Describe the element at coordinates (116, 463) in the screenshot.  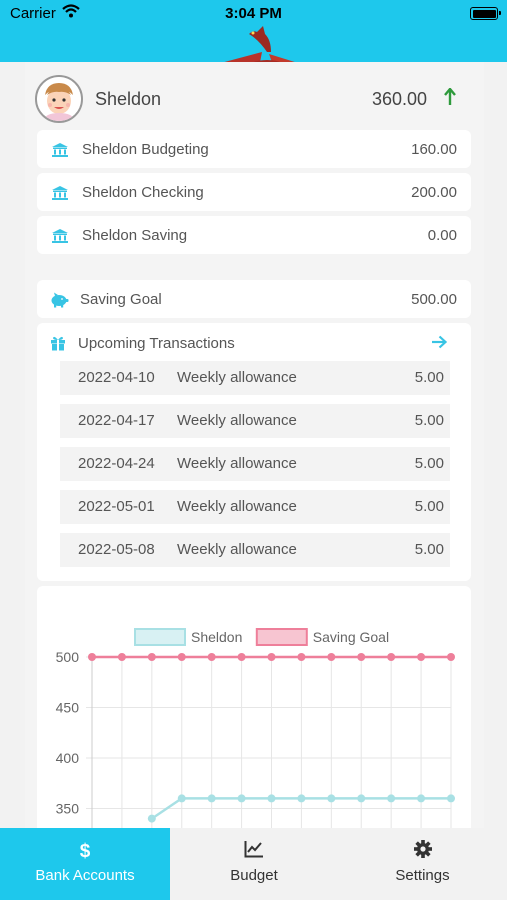
I see `transaction-date: 2022-04-24` at that location.